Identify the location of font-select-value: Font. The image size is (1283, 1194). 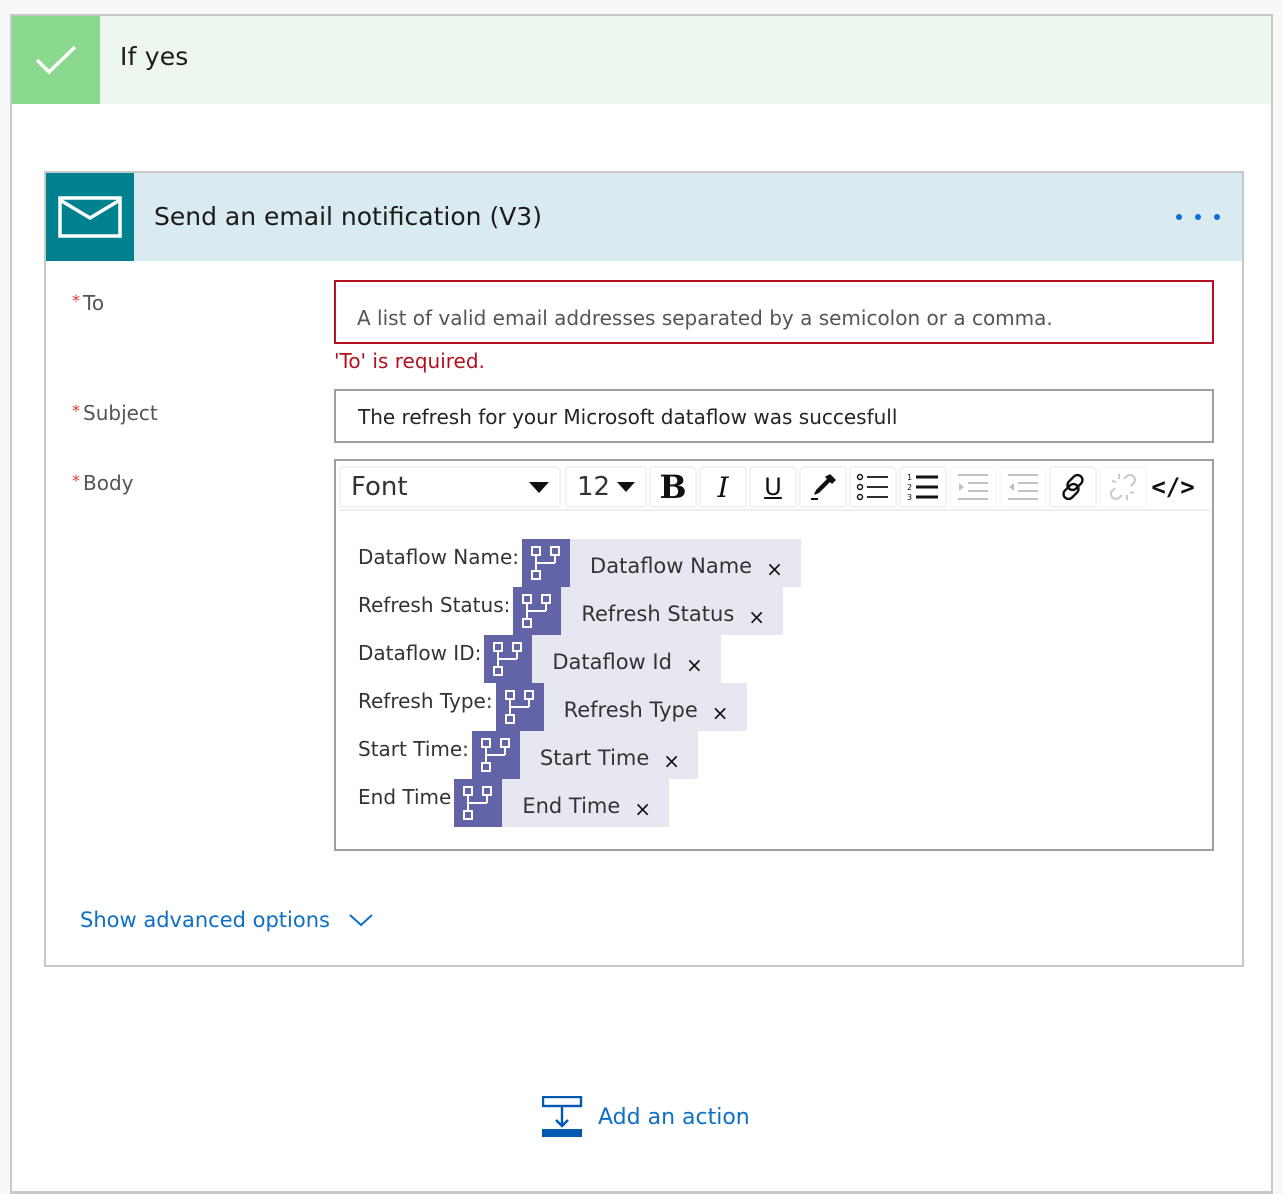
(379, 487).